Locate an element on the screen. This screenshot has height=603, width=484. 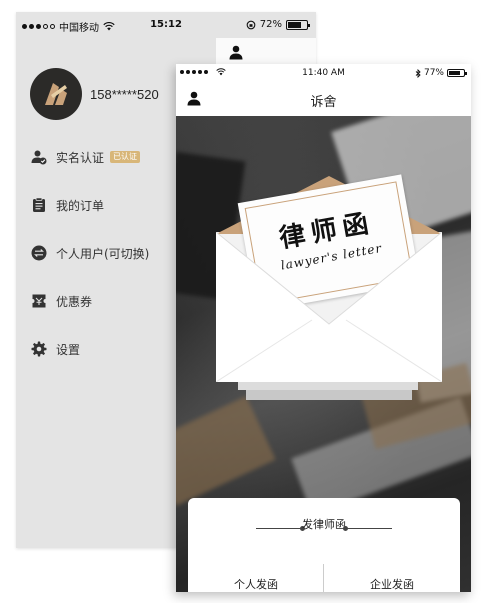
menu-item-coupons: 优惠券 is located at coordinates (61, 301).